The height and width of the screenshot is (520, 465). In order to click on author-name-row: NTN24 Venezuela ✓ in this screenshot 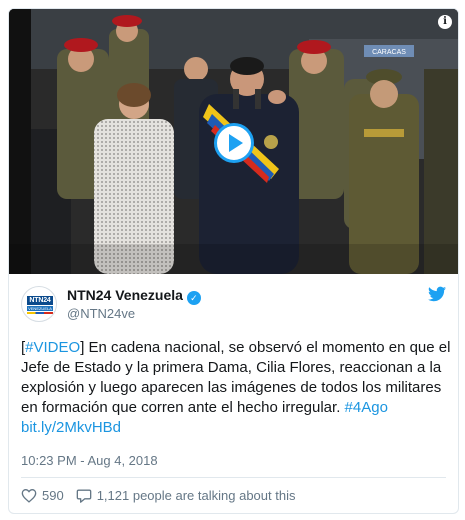, I will do `click(134, 296)`.